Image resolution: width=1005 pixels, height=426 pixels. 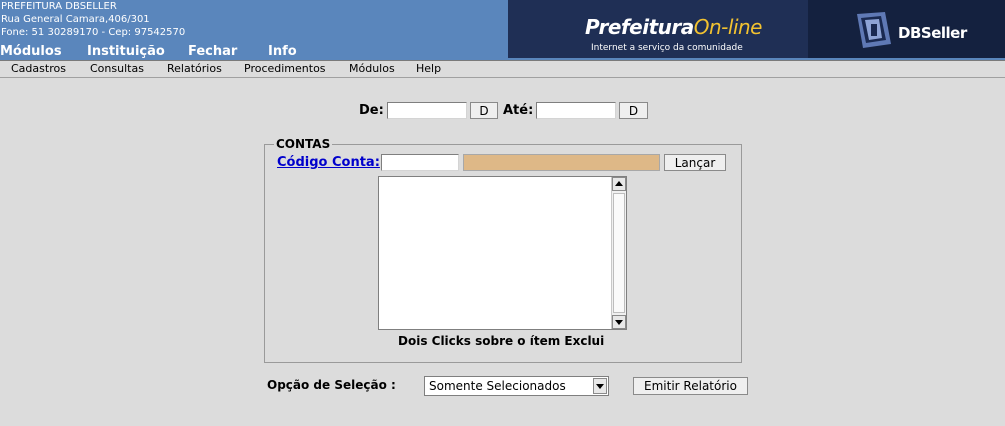 I want to click on topnav-info: Info, so click(x=282, y=52).